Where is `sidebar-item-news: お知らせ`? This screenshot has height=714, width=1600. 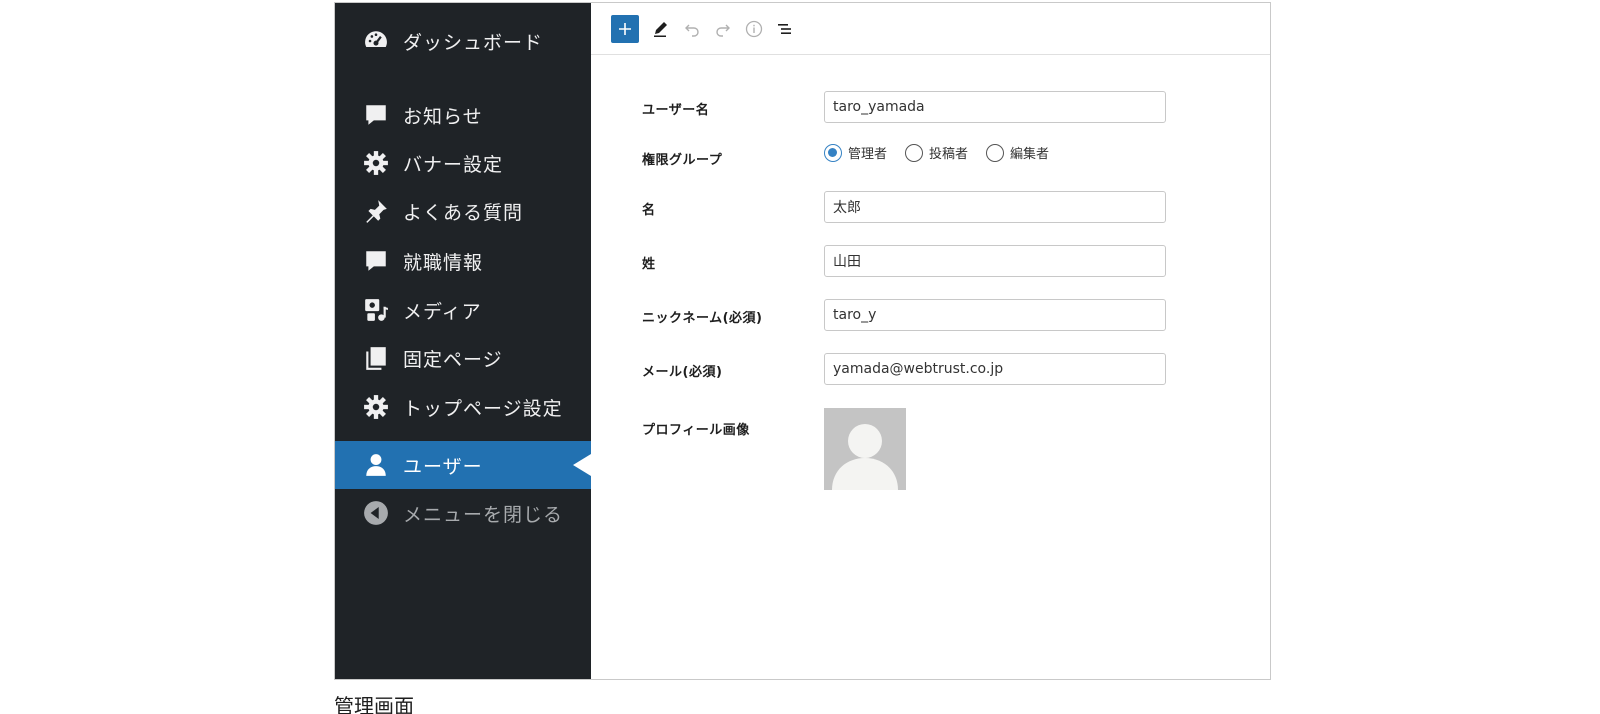
sidebar-item-news: お知らせ is located at coordinates (463, 115).